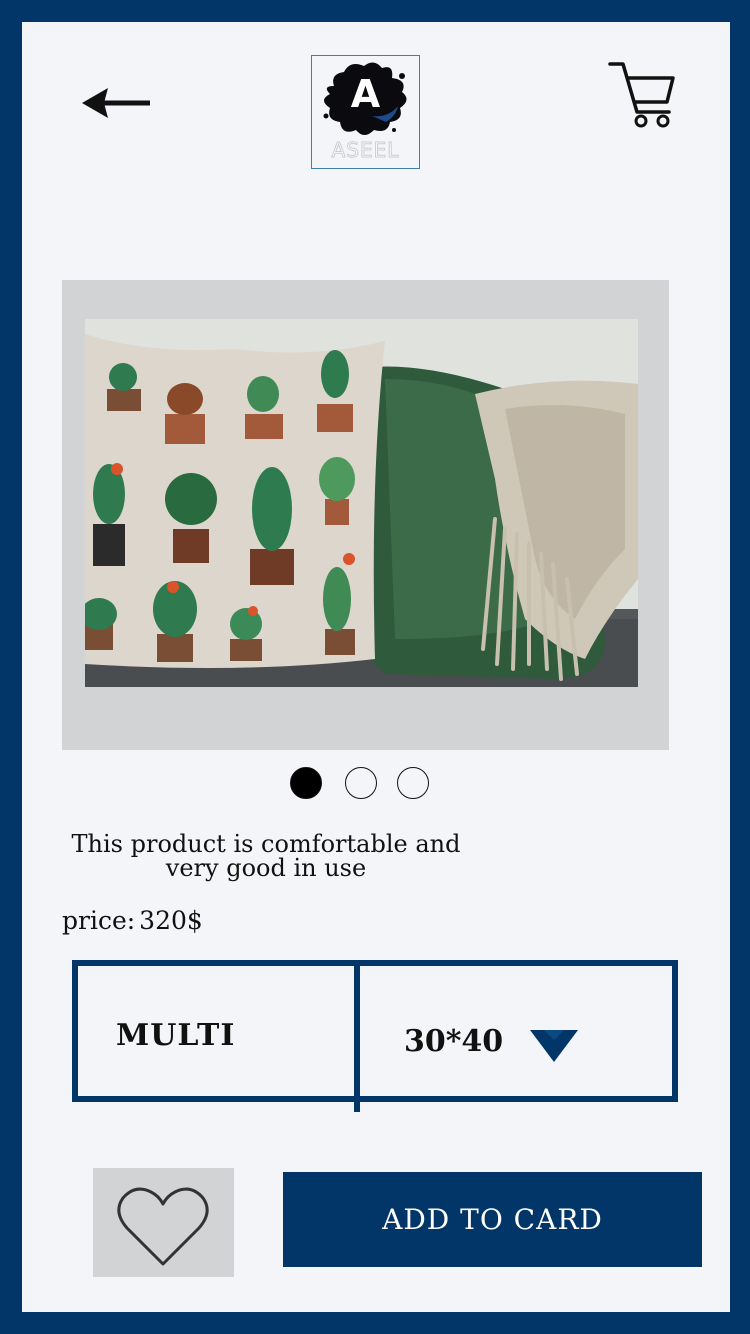 The width and height of the screenshot is (750, 1334). What do you see at coordinates (492, 1219) in the screenshot?
I see `add-to-cart-button: ADD TO CARD` at bounding box center [492, 1219].